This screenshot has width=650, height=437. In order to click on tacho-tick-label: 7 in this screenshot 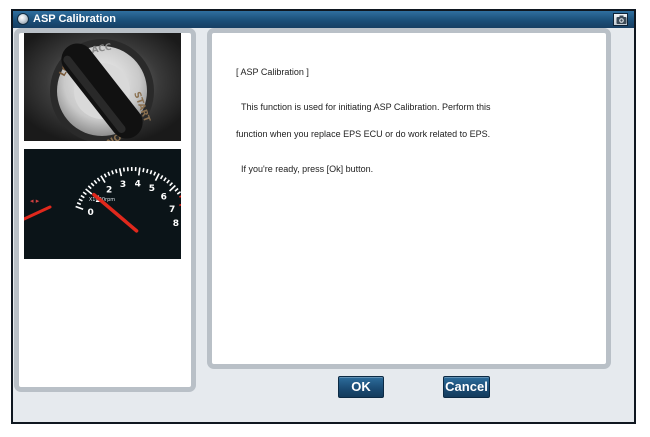, I will do `click(172, 210)`.